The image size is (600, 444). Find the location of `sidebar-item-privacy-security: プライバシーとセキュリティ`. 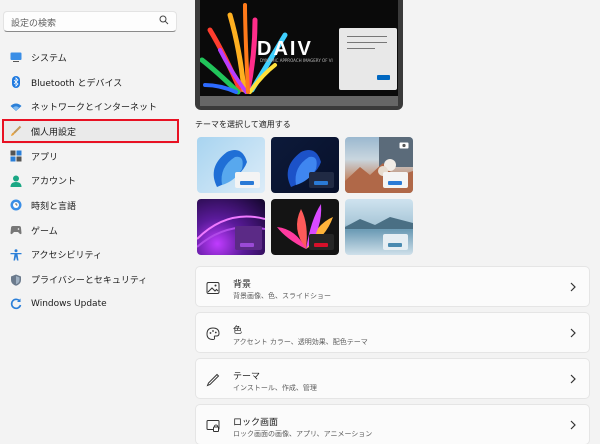

sidebar-item-privacy-security: プライバシーとセキュリティ is located at coordinates (91, 279).